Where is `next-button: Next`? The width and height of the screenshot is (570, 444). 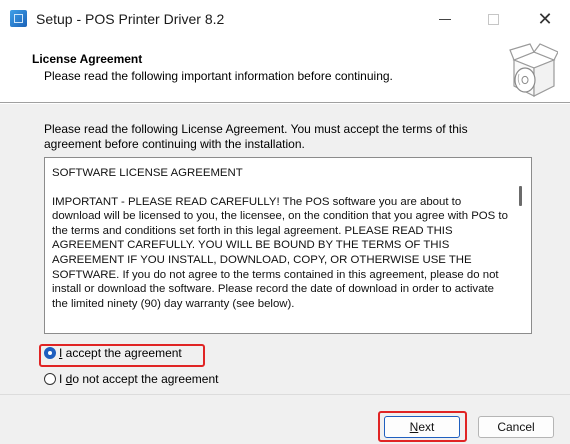 next-button: Next is located at coordinates (422, 427).